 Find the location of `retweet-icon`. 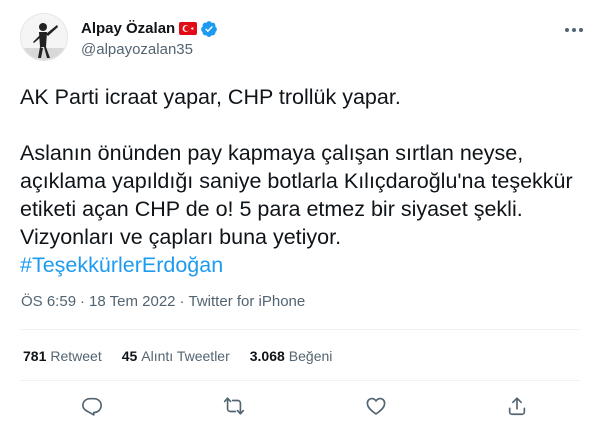

retweet-icon is located at coordinates (234, 406).